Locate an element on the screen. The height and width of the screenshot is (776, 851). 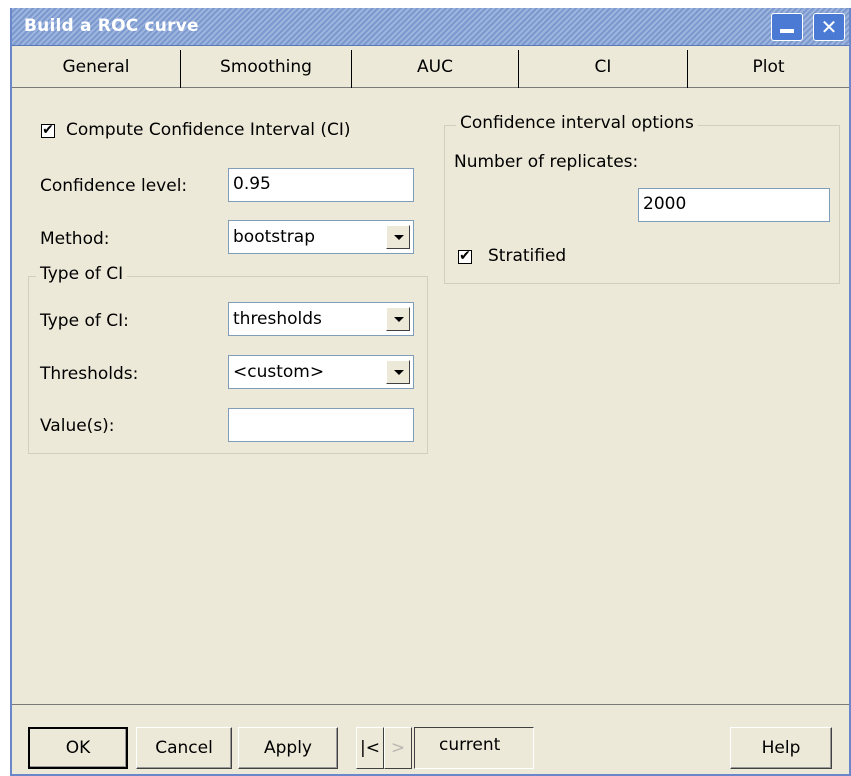
compute-ci-checkbox: ✔ is located at coordinates (48, 130).